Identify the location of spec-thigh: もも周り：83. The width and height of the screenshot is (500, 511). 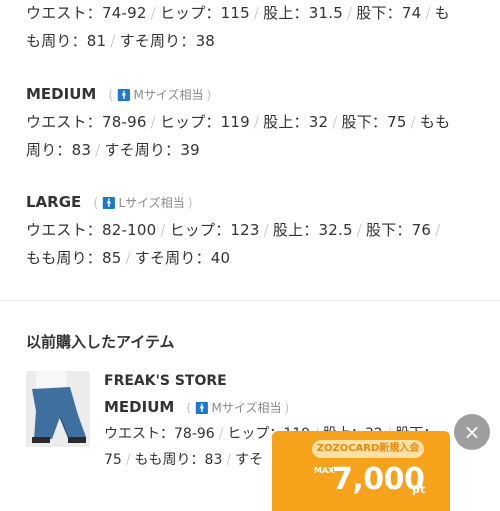
(178, 460).